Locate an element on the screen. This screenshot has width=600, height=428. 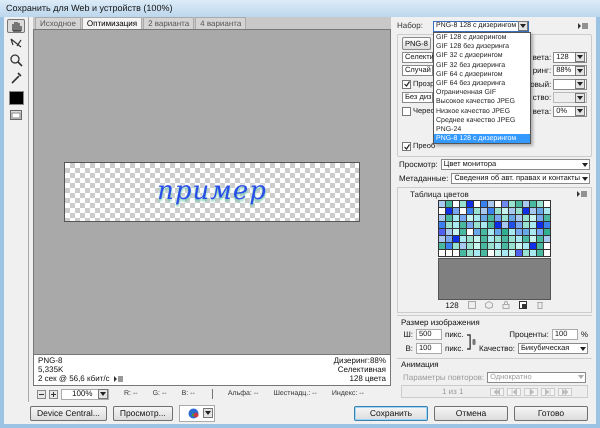
zoom-dropdown: 100% is located at coordinates (85, 394).